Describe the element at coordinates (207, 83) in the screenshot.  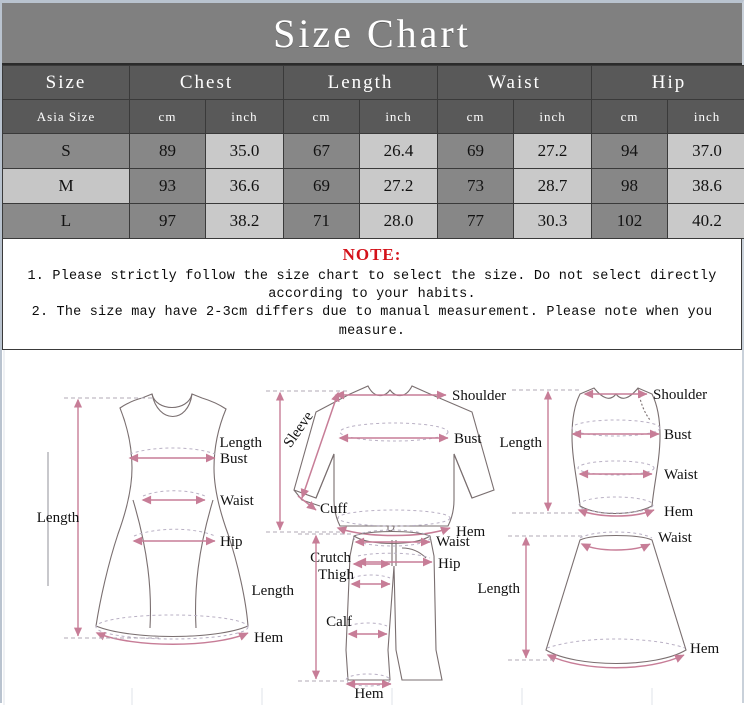
I see `header-chest: Chest` at that location.